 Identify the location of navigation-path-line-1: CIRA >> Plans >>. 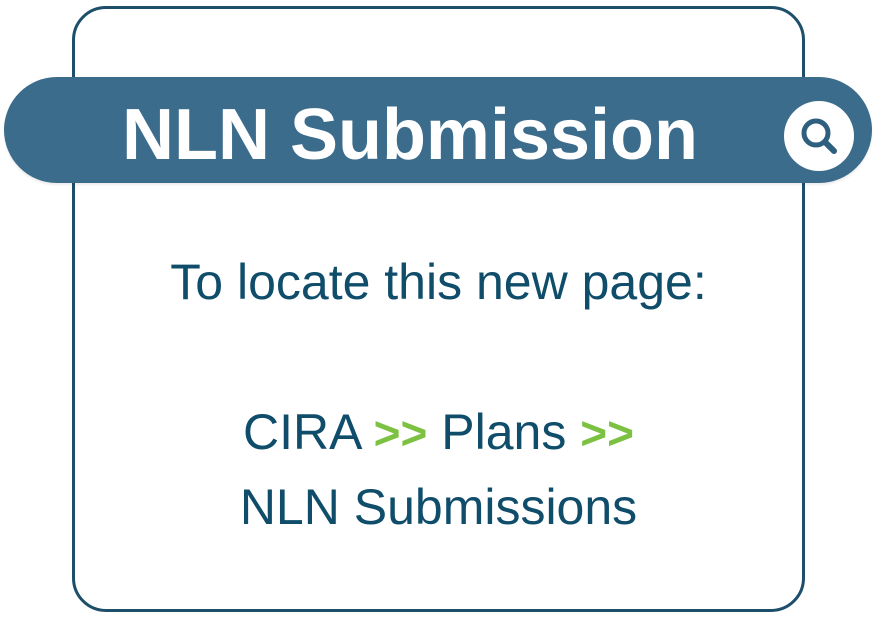
(438, 432).